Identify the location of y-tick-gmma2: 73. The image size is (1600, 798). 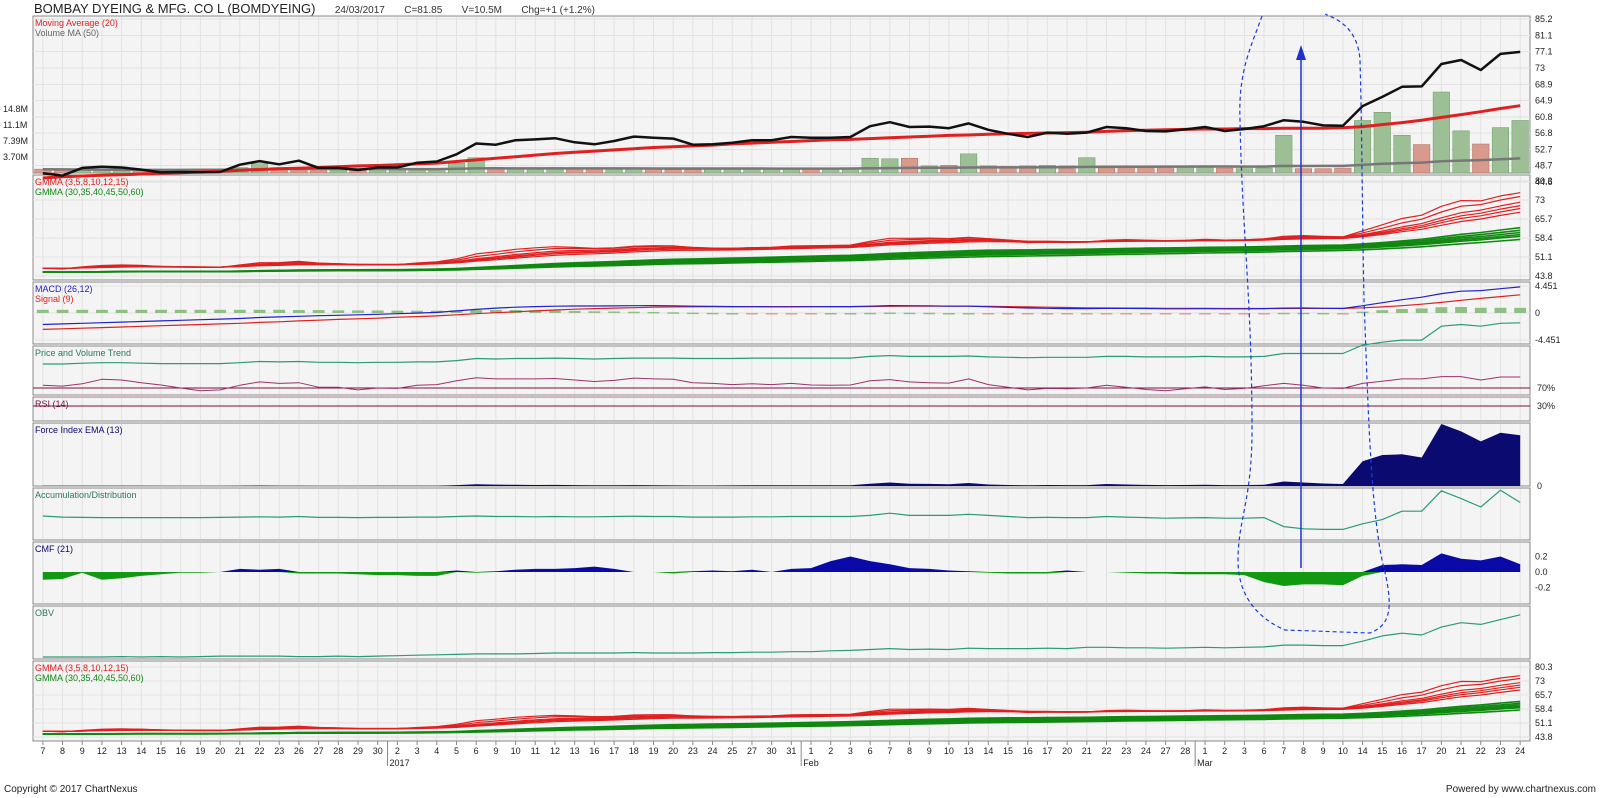
(1540, 681).